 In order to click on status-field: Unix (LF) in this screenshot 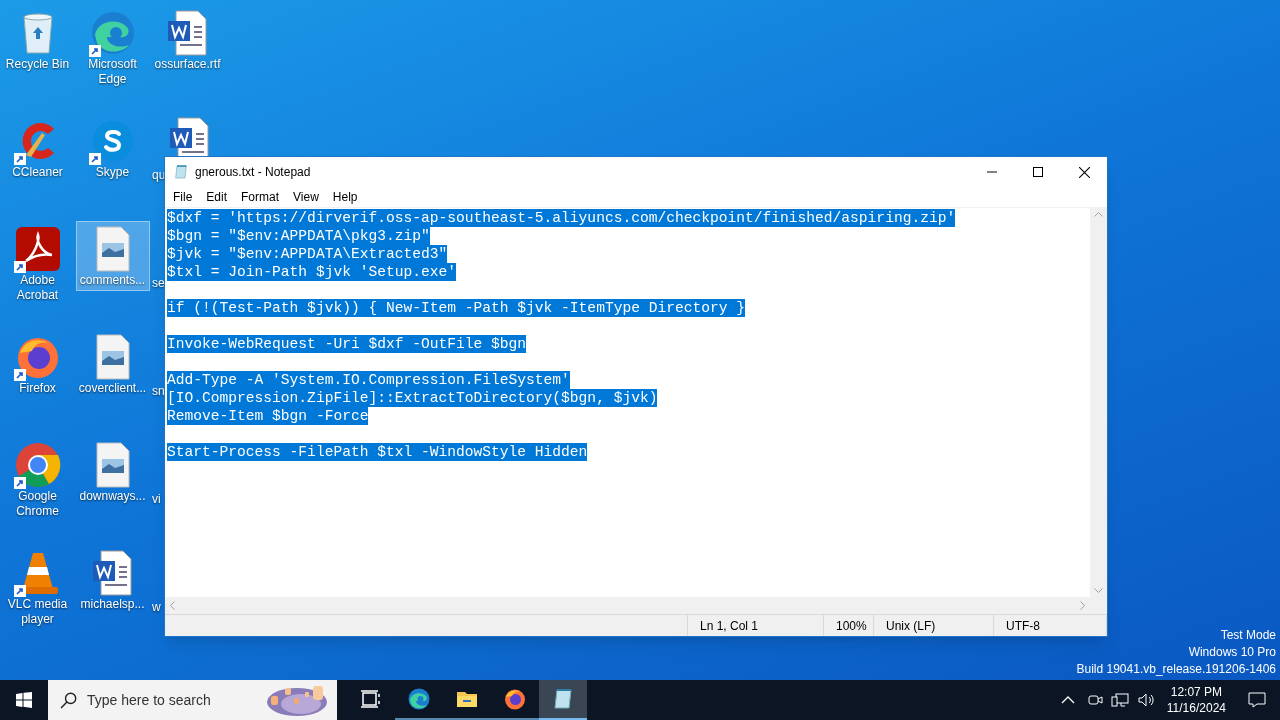, I will do `click(934, 625)`.